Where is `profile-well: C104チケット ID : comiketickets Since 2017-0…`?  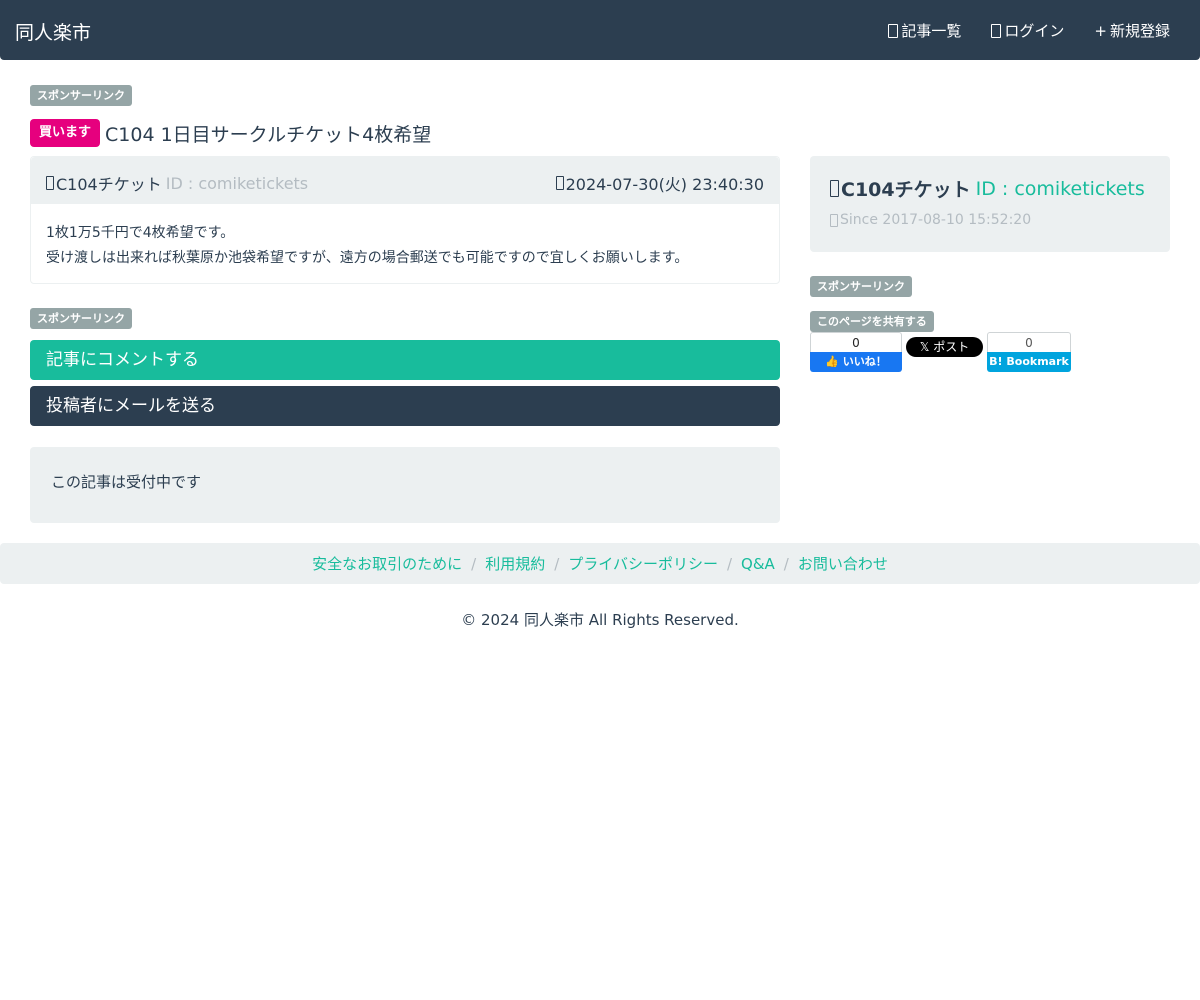 profile-well: C104チケット ID : comiketickets Since 2017-0… is located at coordinates (990, 204).